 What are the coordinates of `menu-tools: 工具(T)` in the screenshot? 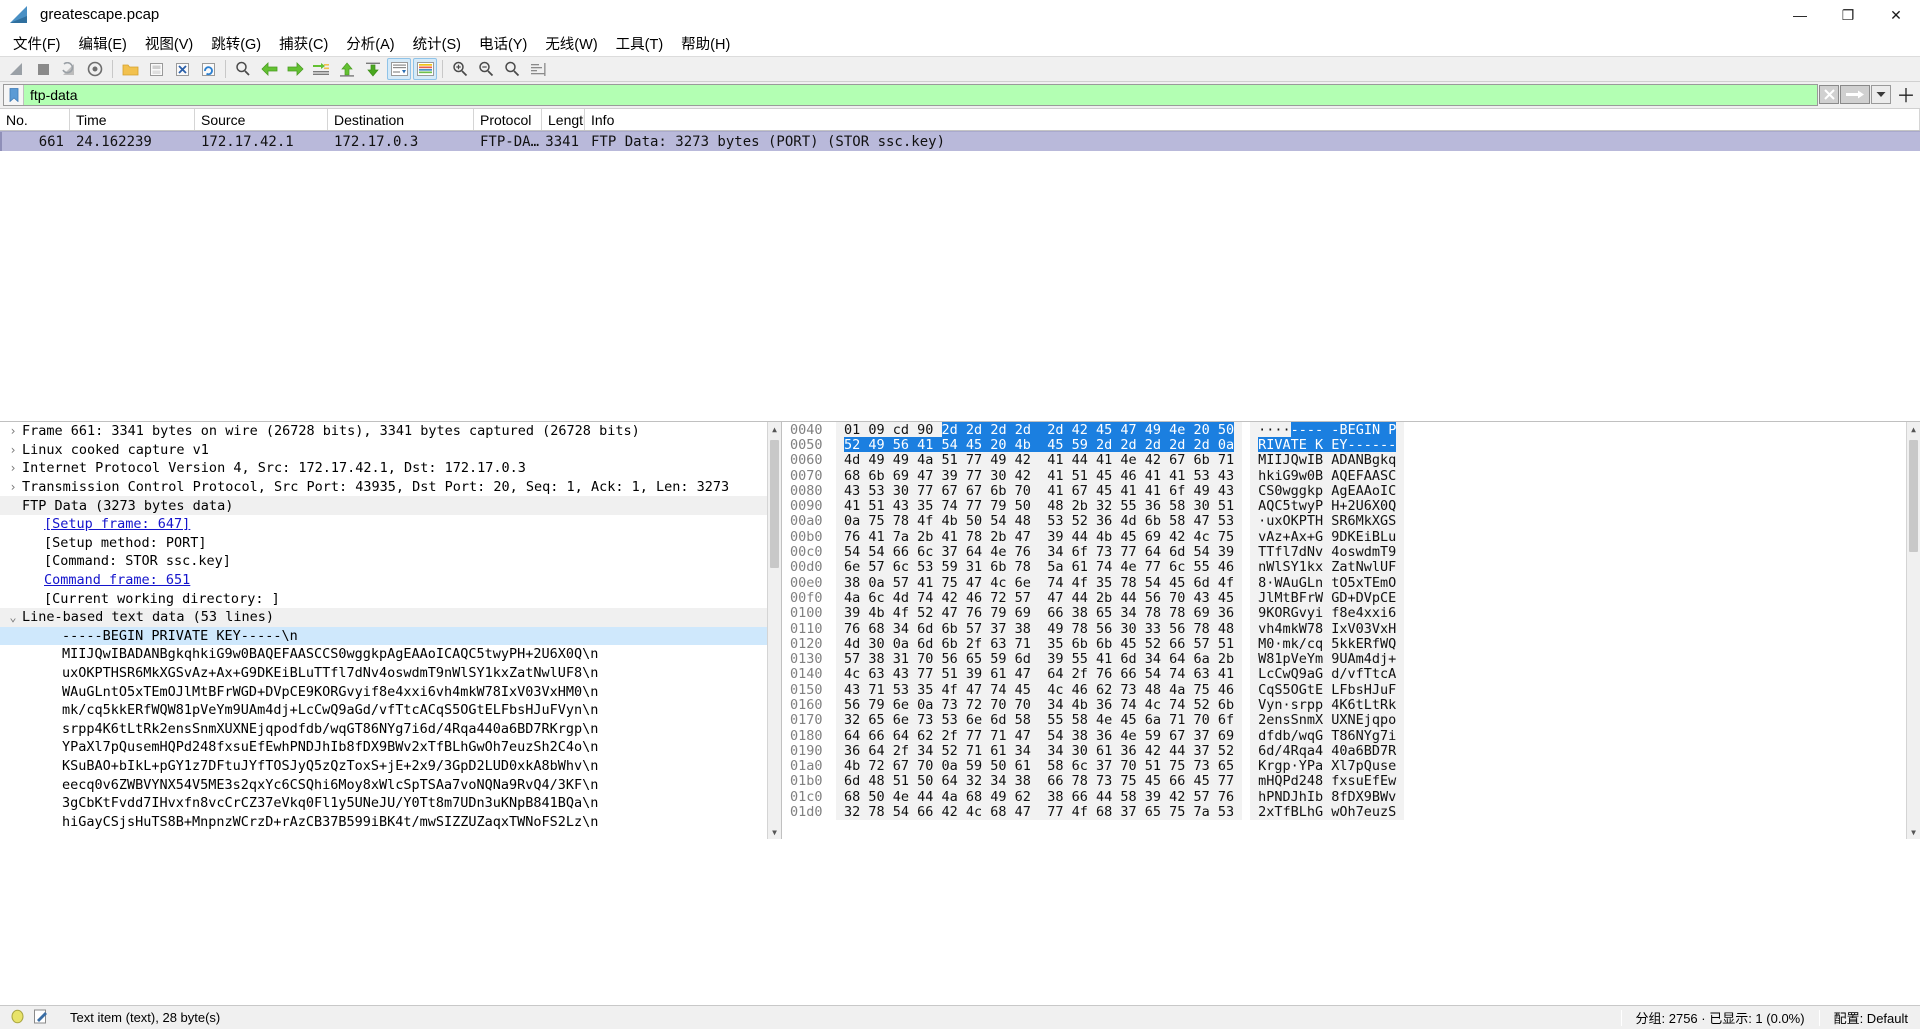 It's located at (640, 43).